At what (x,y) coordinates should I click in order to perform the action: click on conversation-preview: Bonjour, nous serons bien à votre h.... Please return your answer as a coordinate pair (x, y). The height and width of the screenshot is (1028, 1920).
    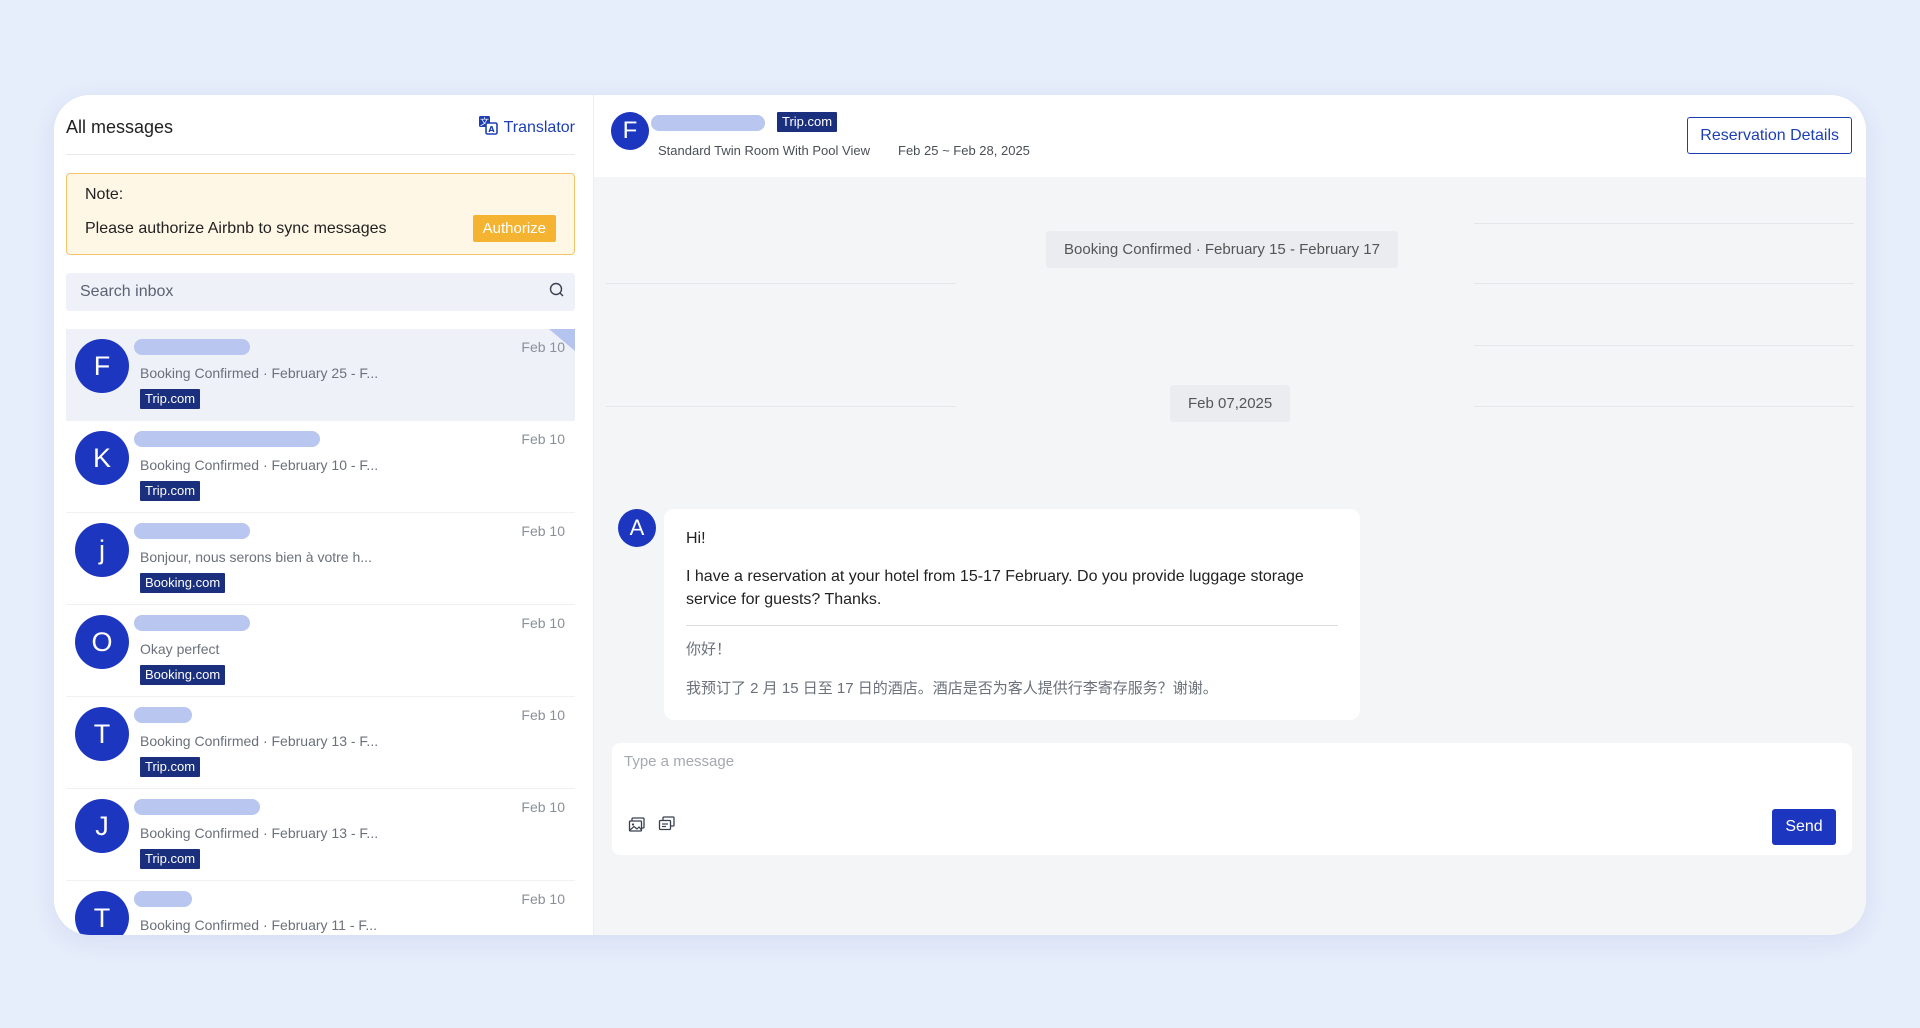
    Looking at the image, I should click on (256, 557).